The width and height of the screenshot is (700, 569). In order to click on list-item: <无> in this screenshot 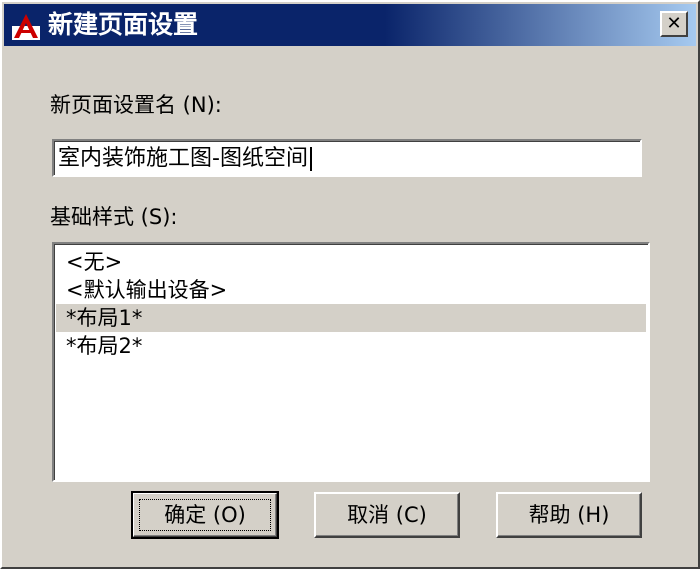, I will do `click(351, 262)`.